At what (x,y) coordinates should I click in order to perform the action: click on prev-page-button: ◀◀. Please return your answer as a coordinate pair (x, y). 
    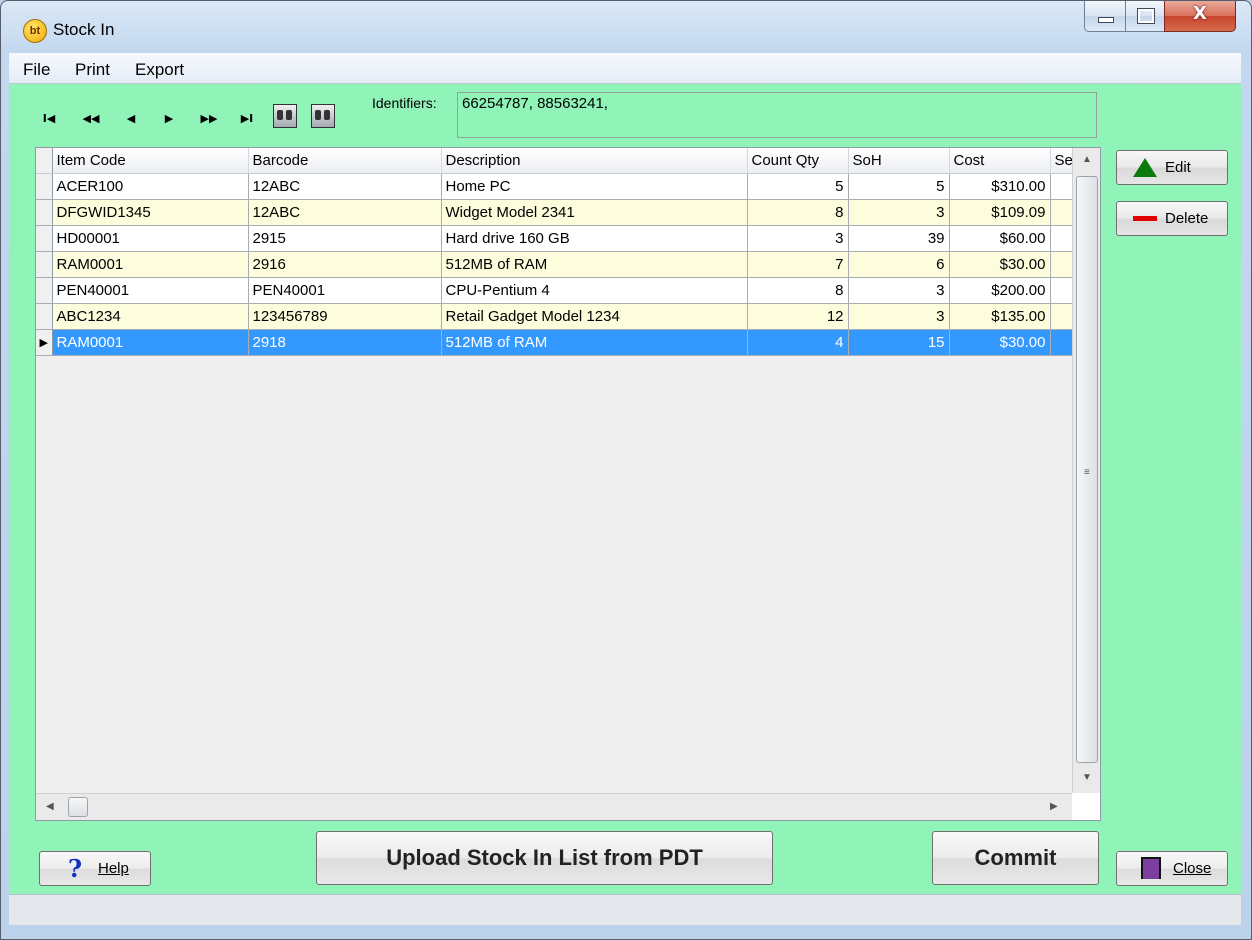
    Looking at the image, I should click on (91, 120).